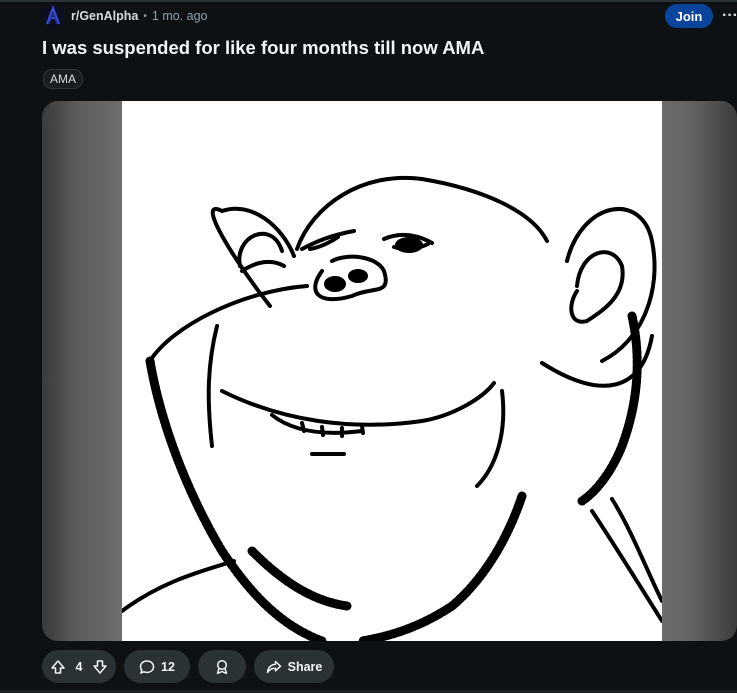  What do you see at coordinates (58, 667) in the screenshot?
I see `arrow-up-icon` at bounding box center [58, 667].